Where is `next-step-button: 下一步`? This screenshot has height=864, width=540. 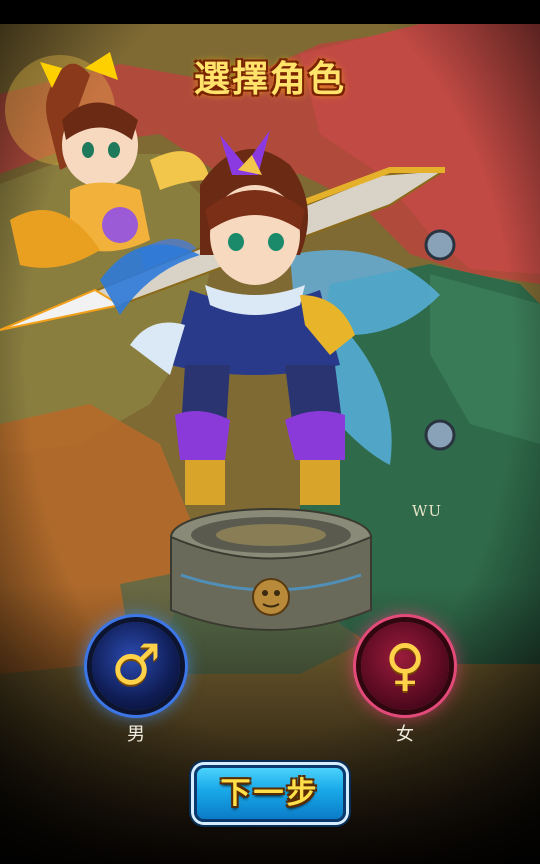 next-step-button: 下一步 is located at coordinates (270, 793).